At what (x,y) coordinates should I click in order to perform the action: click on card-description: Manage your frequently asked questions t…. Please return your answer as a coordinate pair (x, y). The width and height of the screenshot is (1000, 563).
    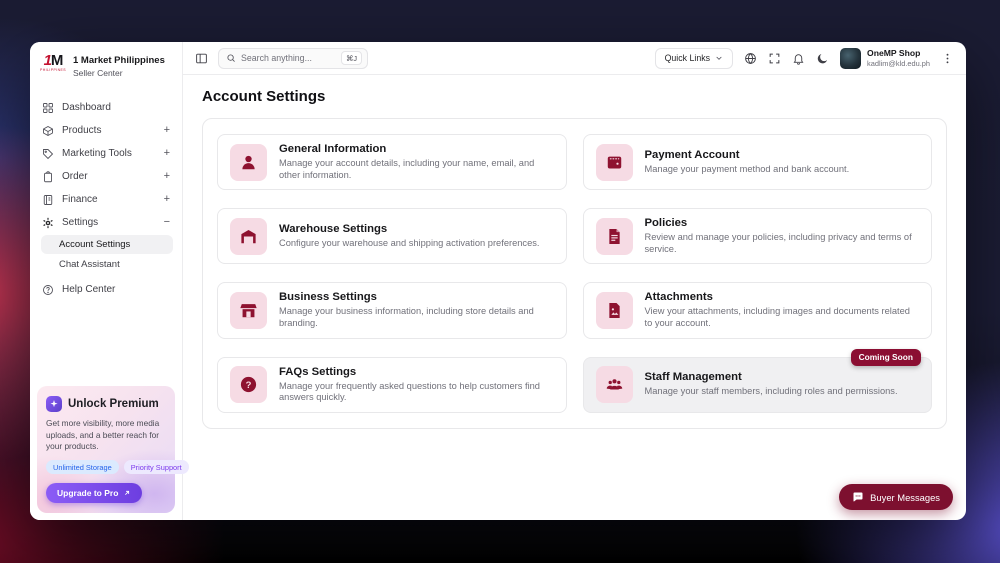
    Looking at the image, I should click on (409, 391).